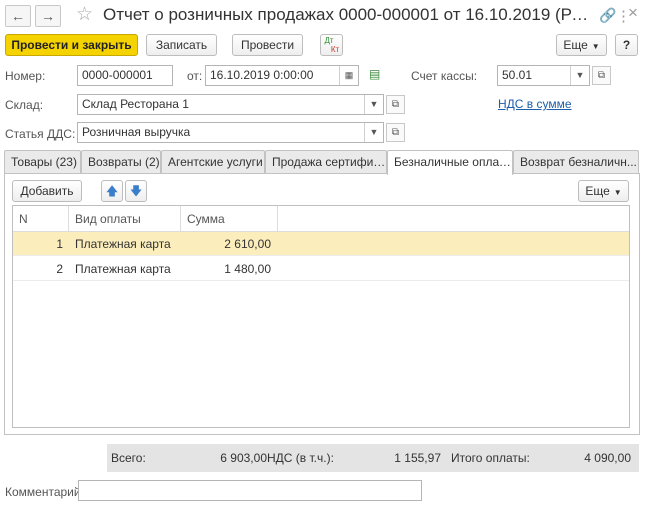 The height and width of the screenshot is (507, 649). I want to click on payment-total-label: Итого оплаты:, so click(490, 458).